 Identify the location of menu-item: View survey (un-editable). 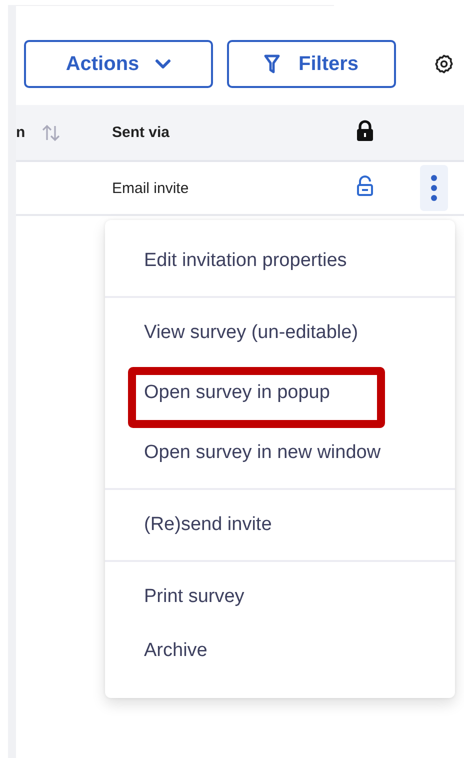
(280, 333).